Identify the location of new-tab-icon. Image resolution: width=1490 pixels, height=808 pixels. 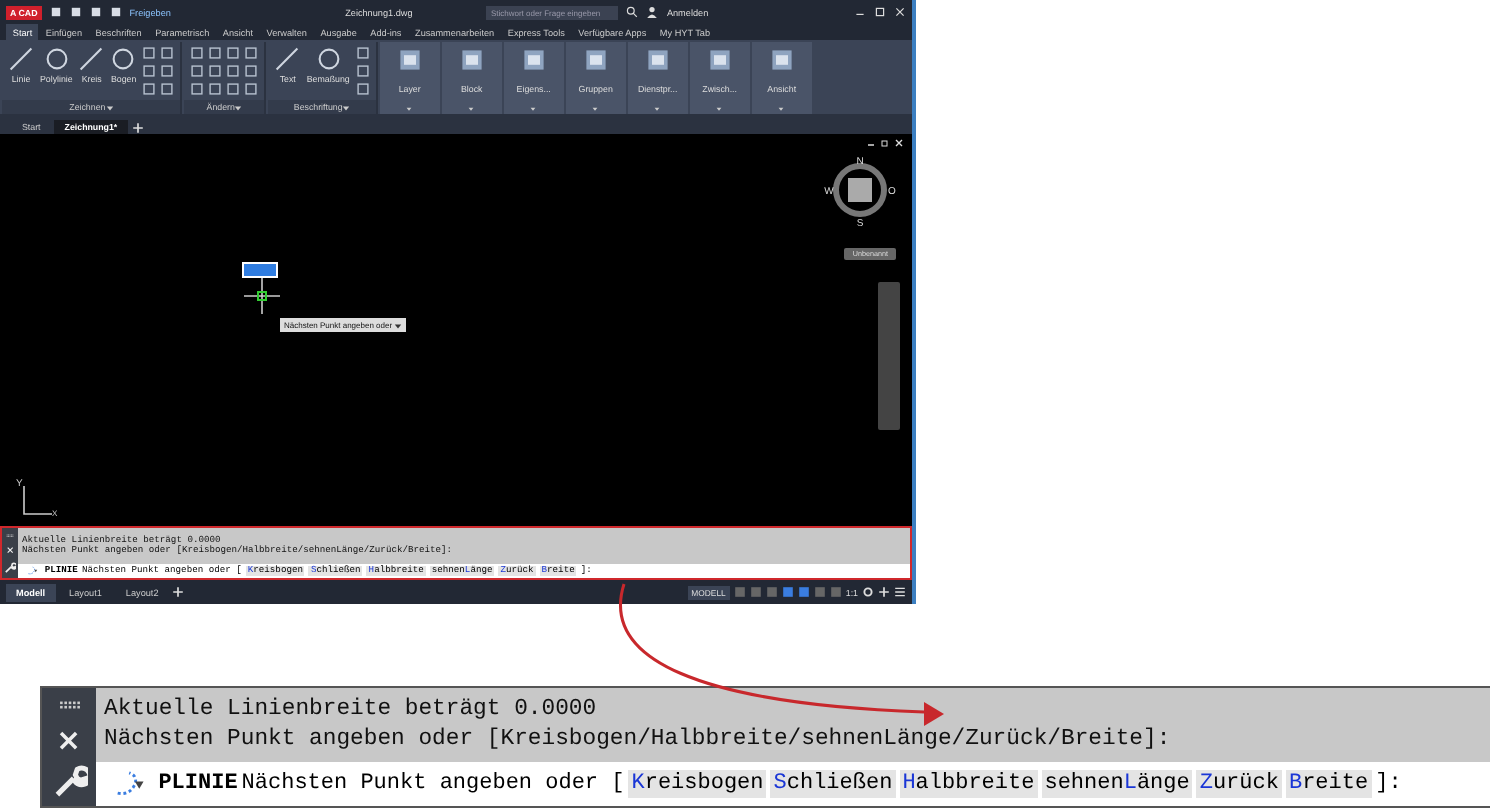
(137, 128).